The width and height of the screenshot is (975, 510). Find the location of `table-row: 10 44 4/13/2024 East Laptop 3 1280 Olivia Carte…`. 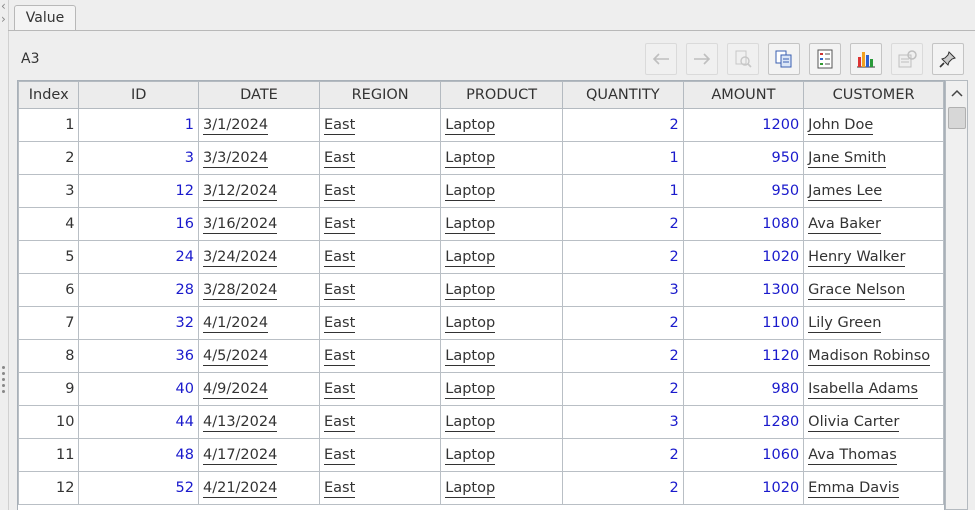

table-row: 10 44 4/13/2024 East Laptop 3 1280 Olivia Carte… is located at coordinates (481, 422).